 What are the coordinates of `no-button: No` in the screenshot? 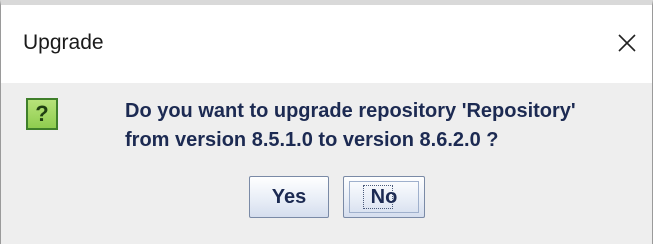 It's located at (384, 197).